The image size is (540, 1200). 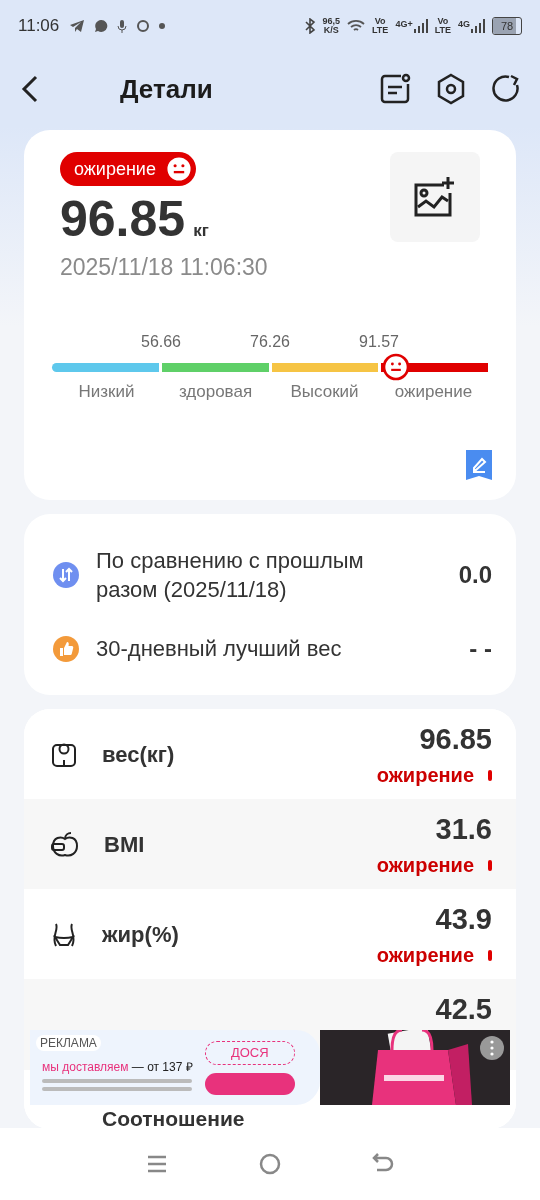 I want to click on network-speed: 96,5, so click(x=331, y=21).